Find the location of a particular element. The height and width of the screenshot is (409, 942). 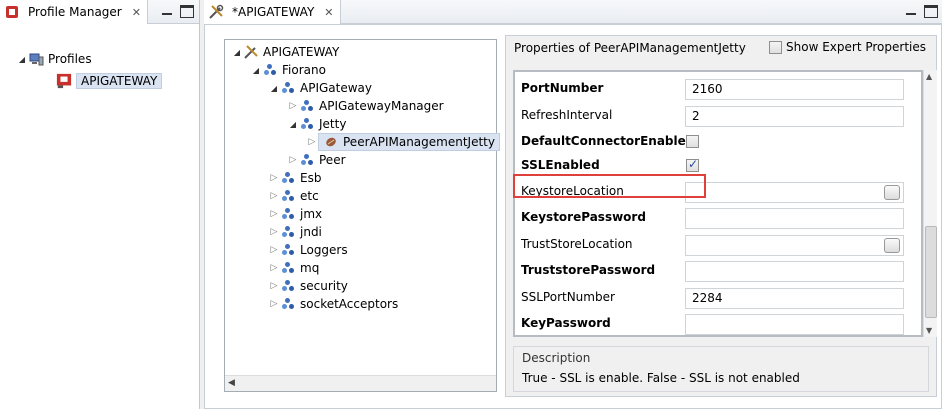

tree-item-label: Loggers is located at coordinates (324, 250).